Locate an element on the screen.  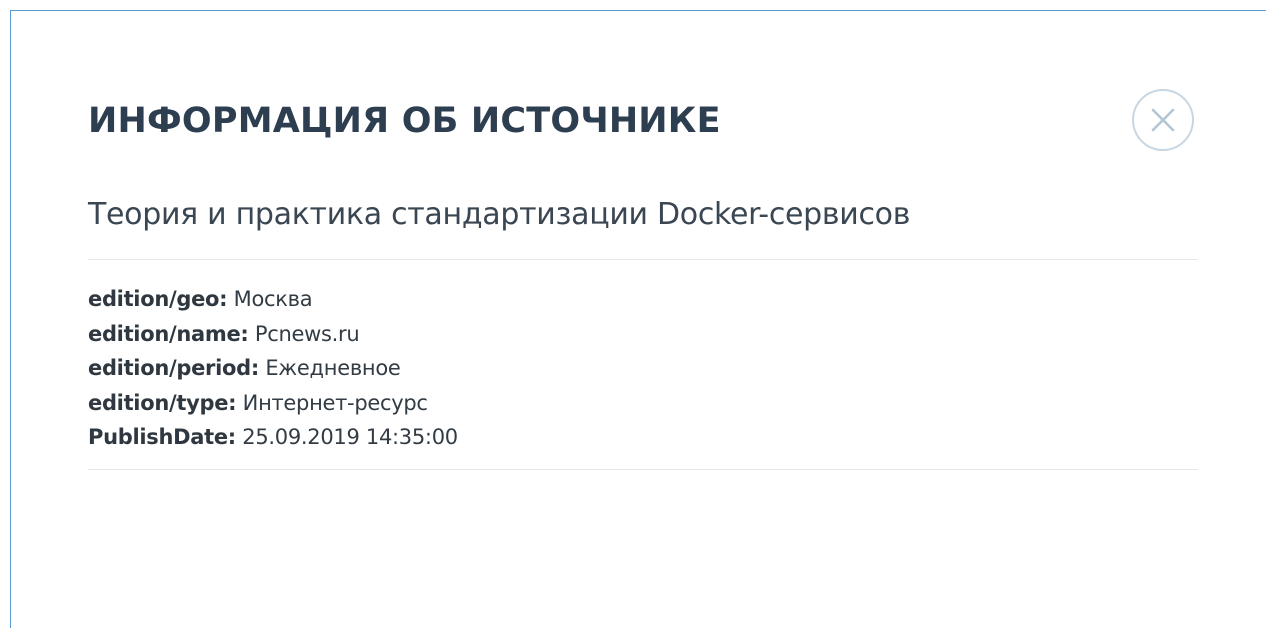
modal-title: ИНФОРМАЦИЯ ОБ ИСТОЧНИКЕ is located at coordinates (404, 121).